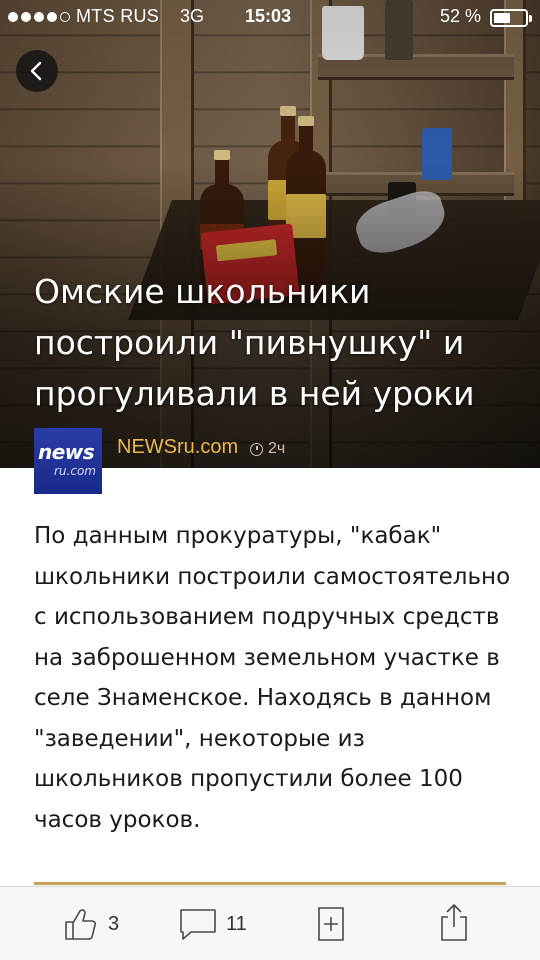 The height and width of the screenshot is (960, 540). I want to click on article-time: 2ч, so click(267, 449).